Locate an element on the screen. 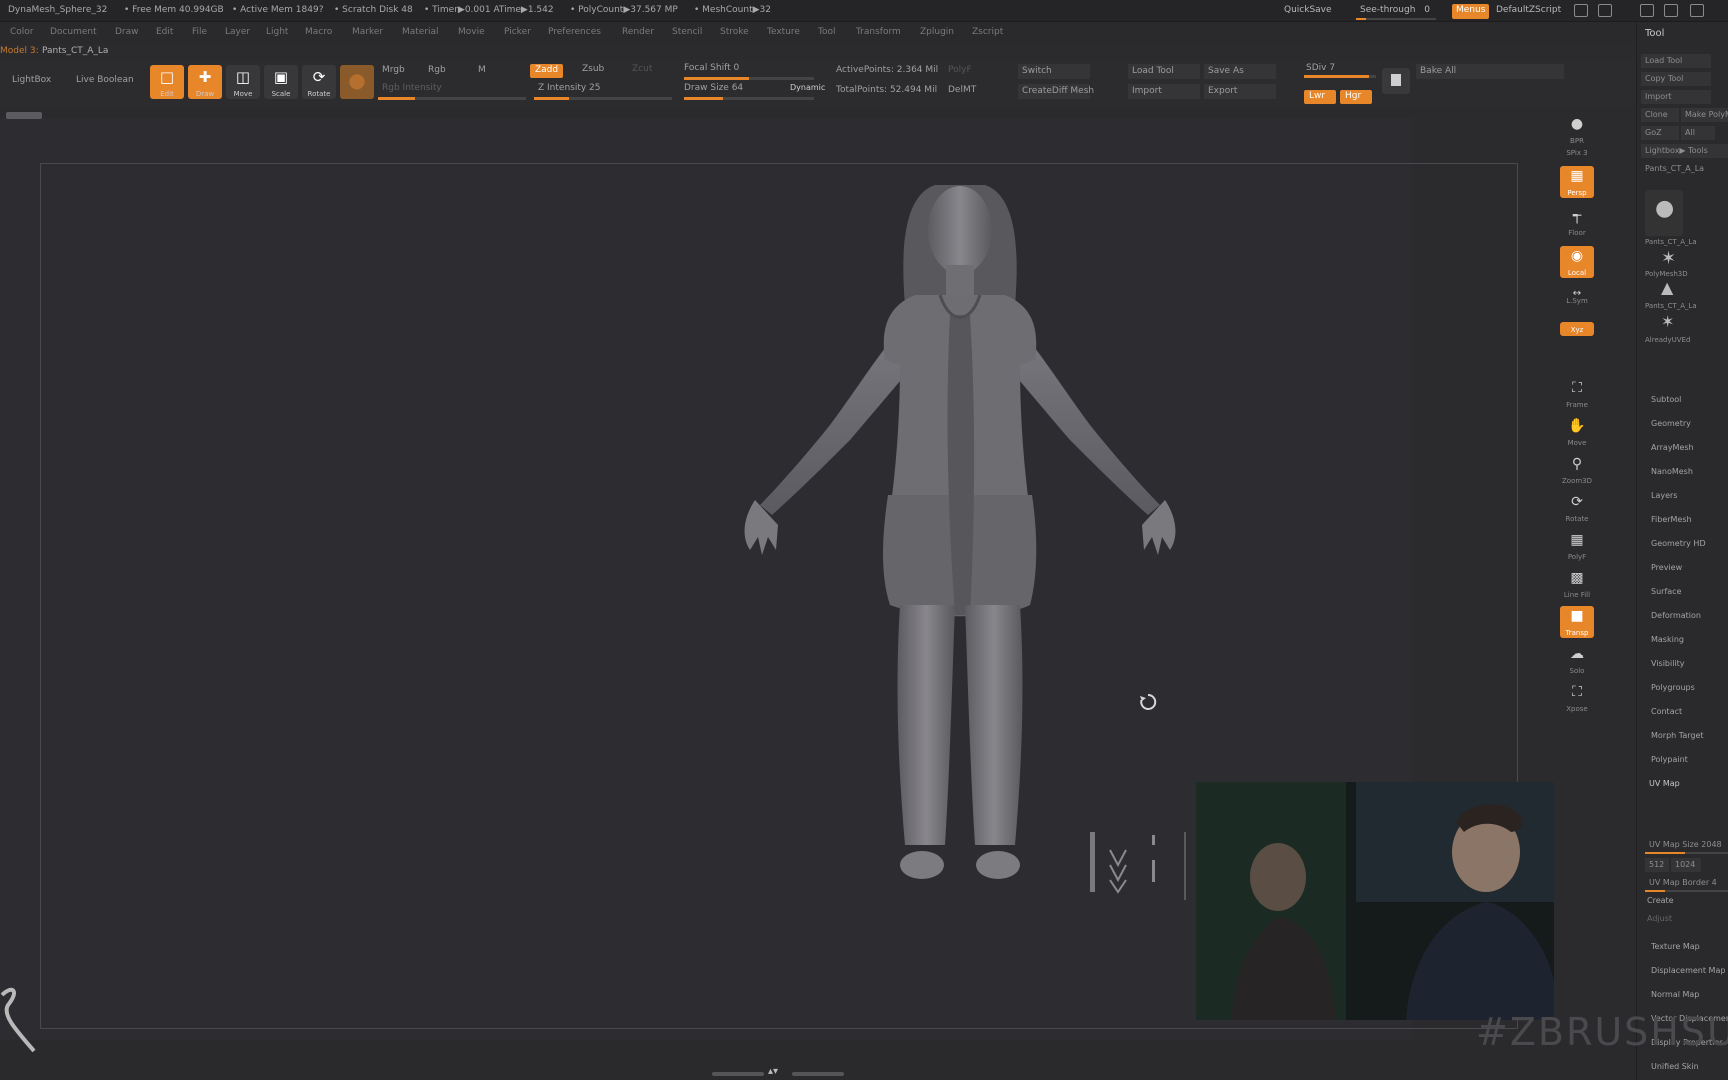 The image size is (1728, 1080). section-polygroups: Polygroups is located at coordinates (1673, 687).